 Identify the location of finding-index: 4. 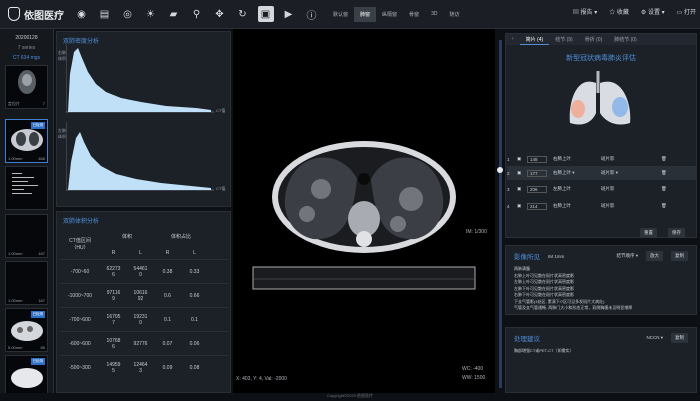
(508, 206).